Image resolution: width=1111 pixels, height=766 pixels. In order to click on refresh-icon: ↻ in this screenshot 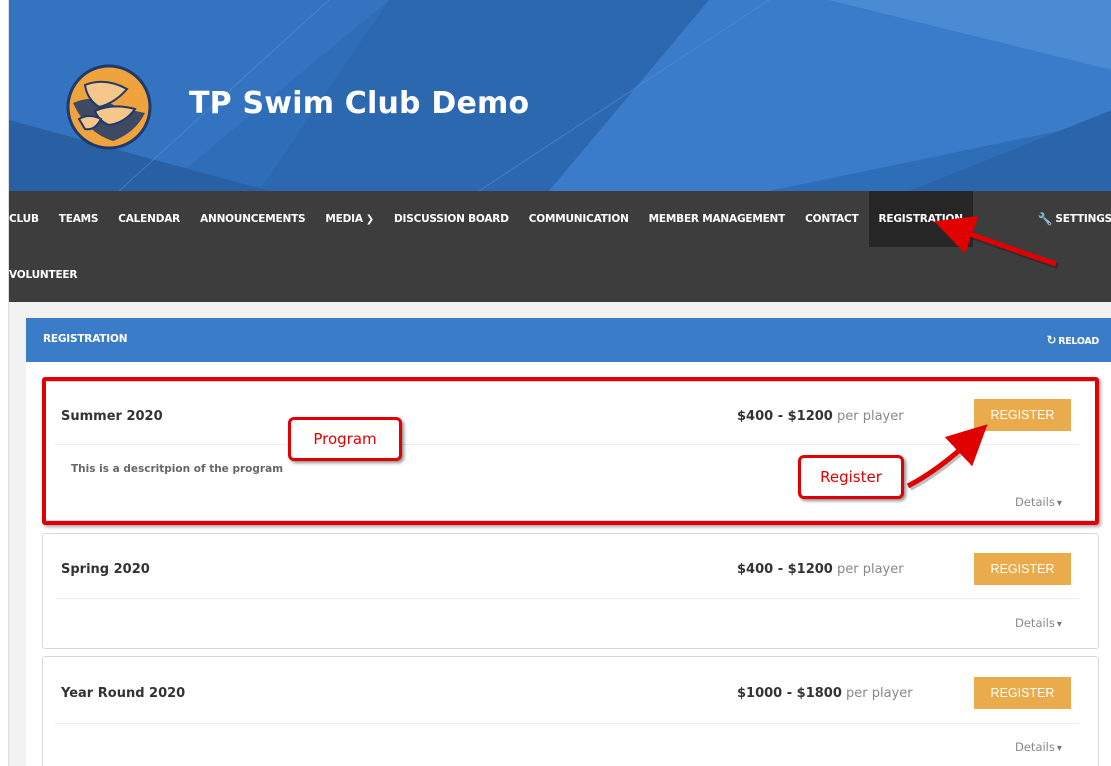, I will do `click(1051, 340)`.